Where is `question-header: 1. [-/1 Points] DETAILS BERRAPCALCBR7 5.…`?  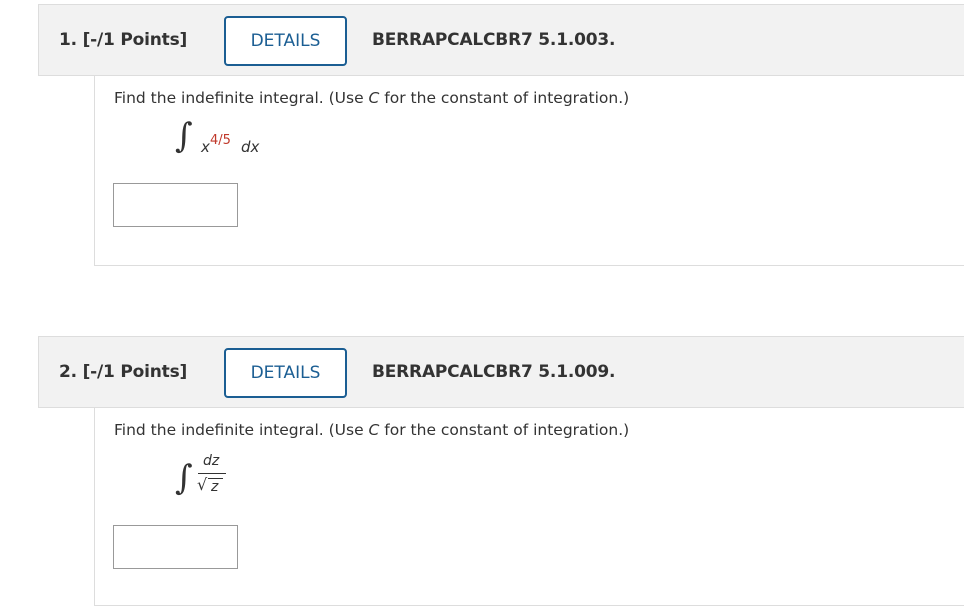 question-header: 1. [-/1 Points] DETAILS BERRAPCALCBR7 5.… is located at coordinates (501, 40).